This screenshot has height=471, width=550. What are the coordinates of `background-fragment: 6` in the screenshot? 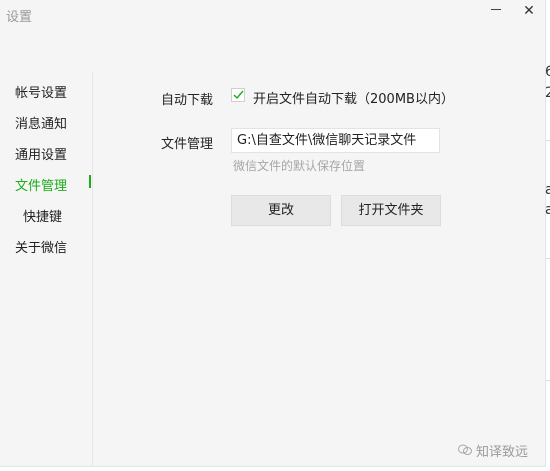 It's located at (547, 72).